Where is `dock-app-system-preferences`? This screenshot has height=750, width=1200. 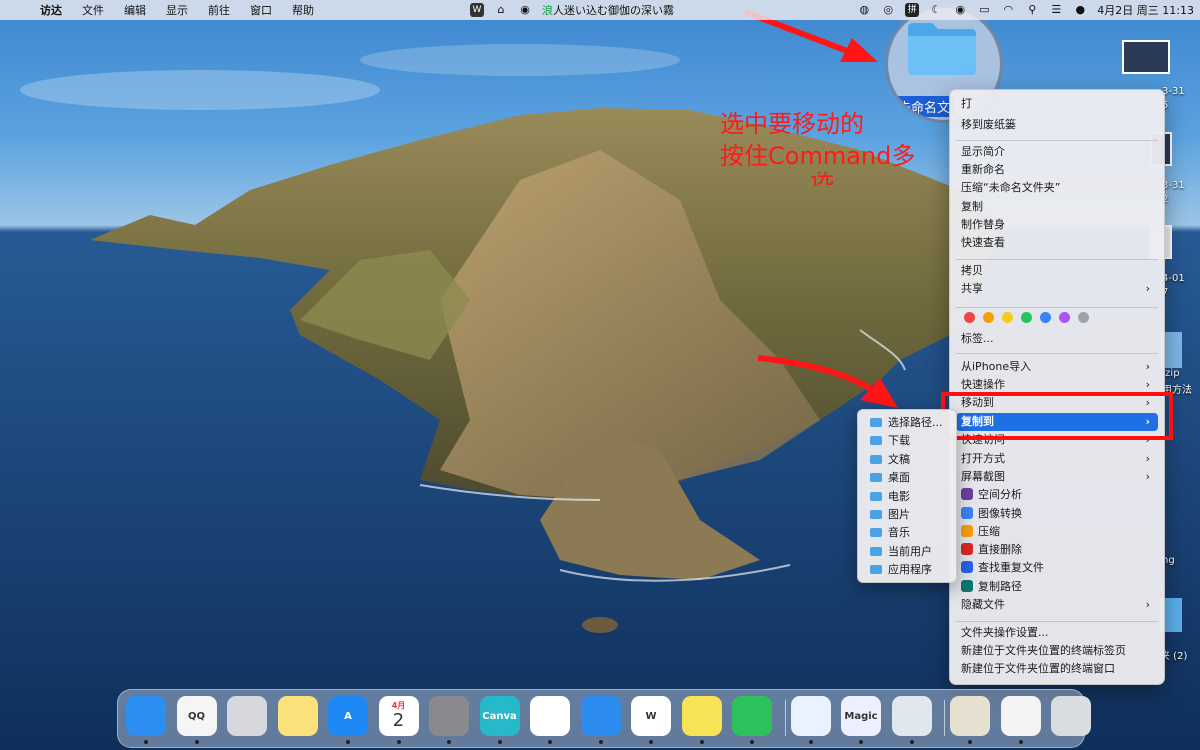 dock-app-system-preferences is located at coordinates (449, 716).